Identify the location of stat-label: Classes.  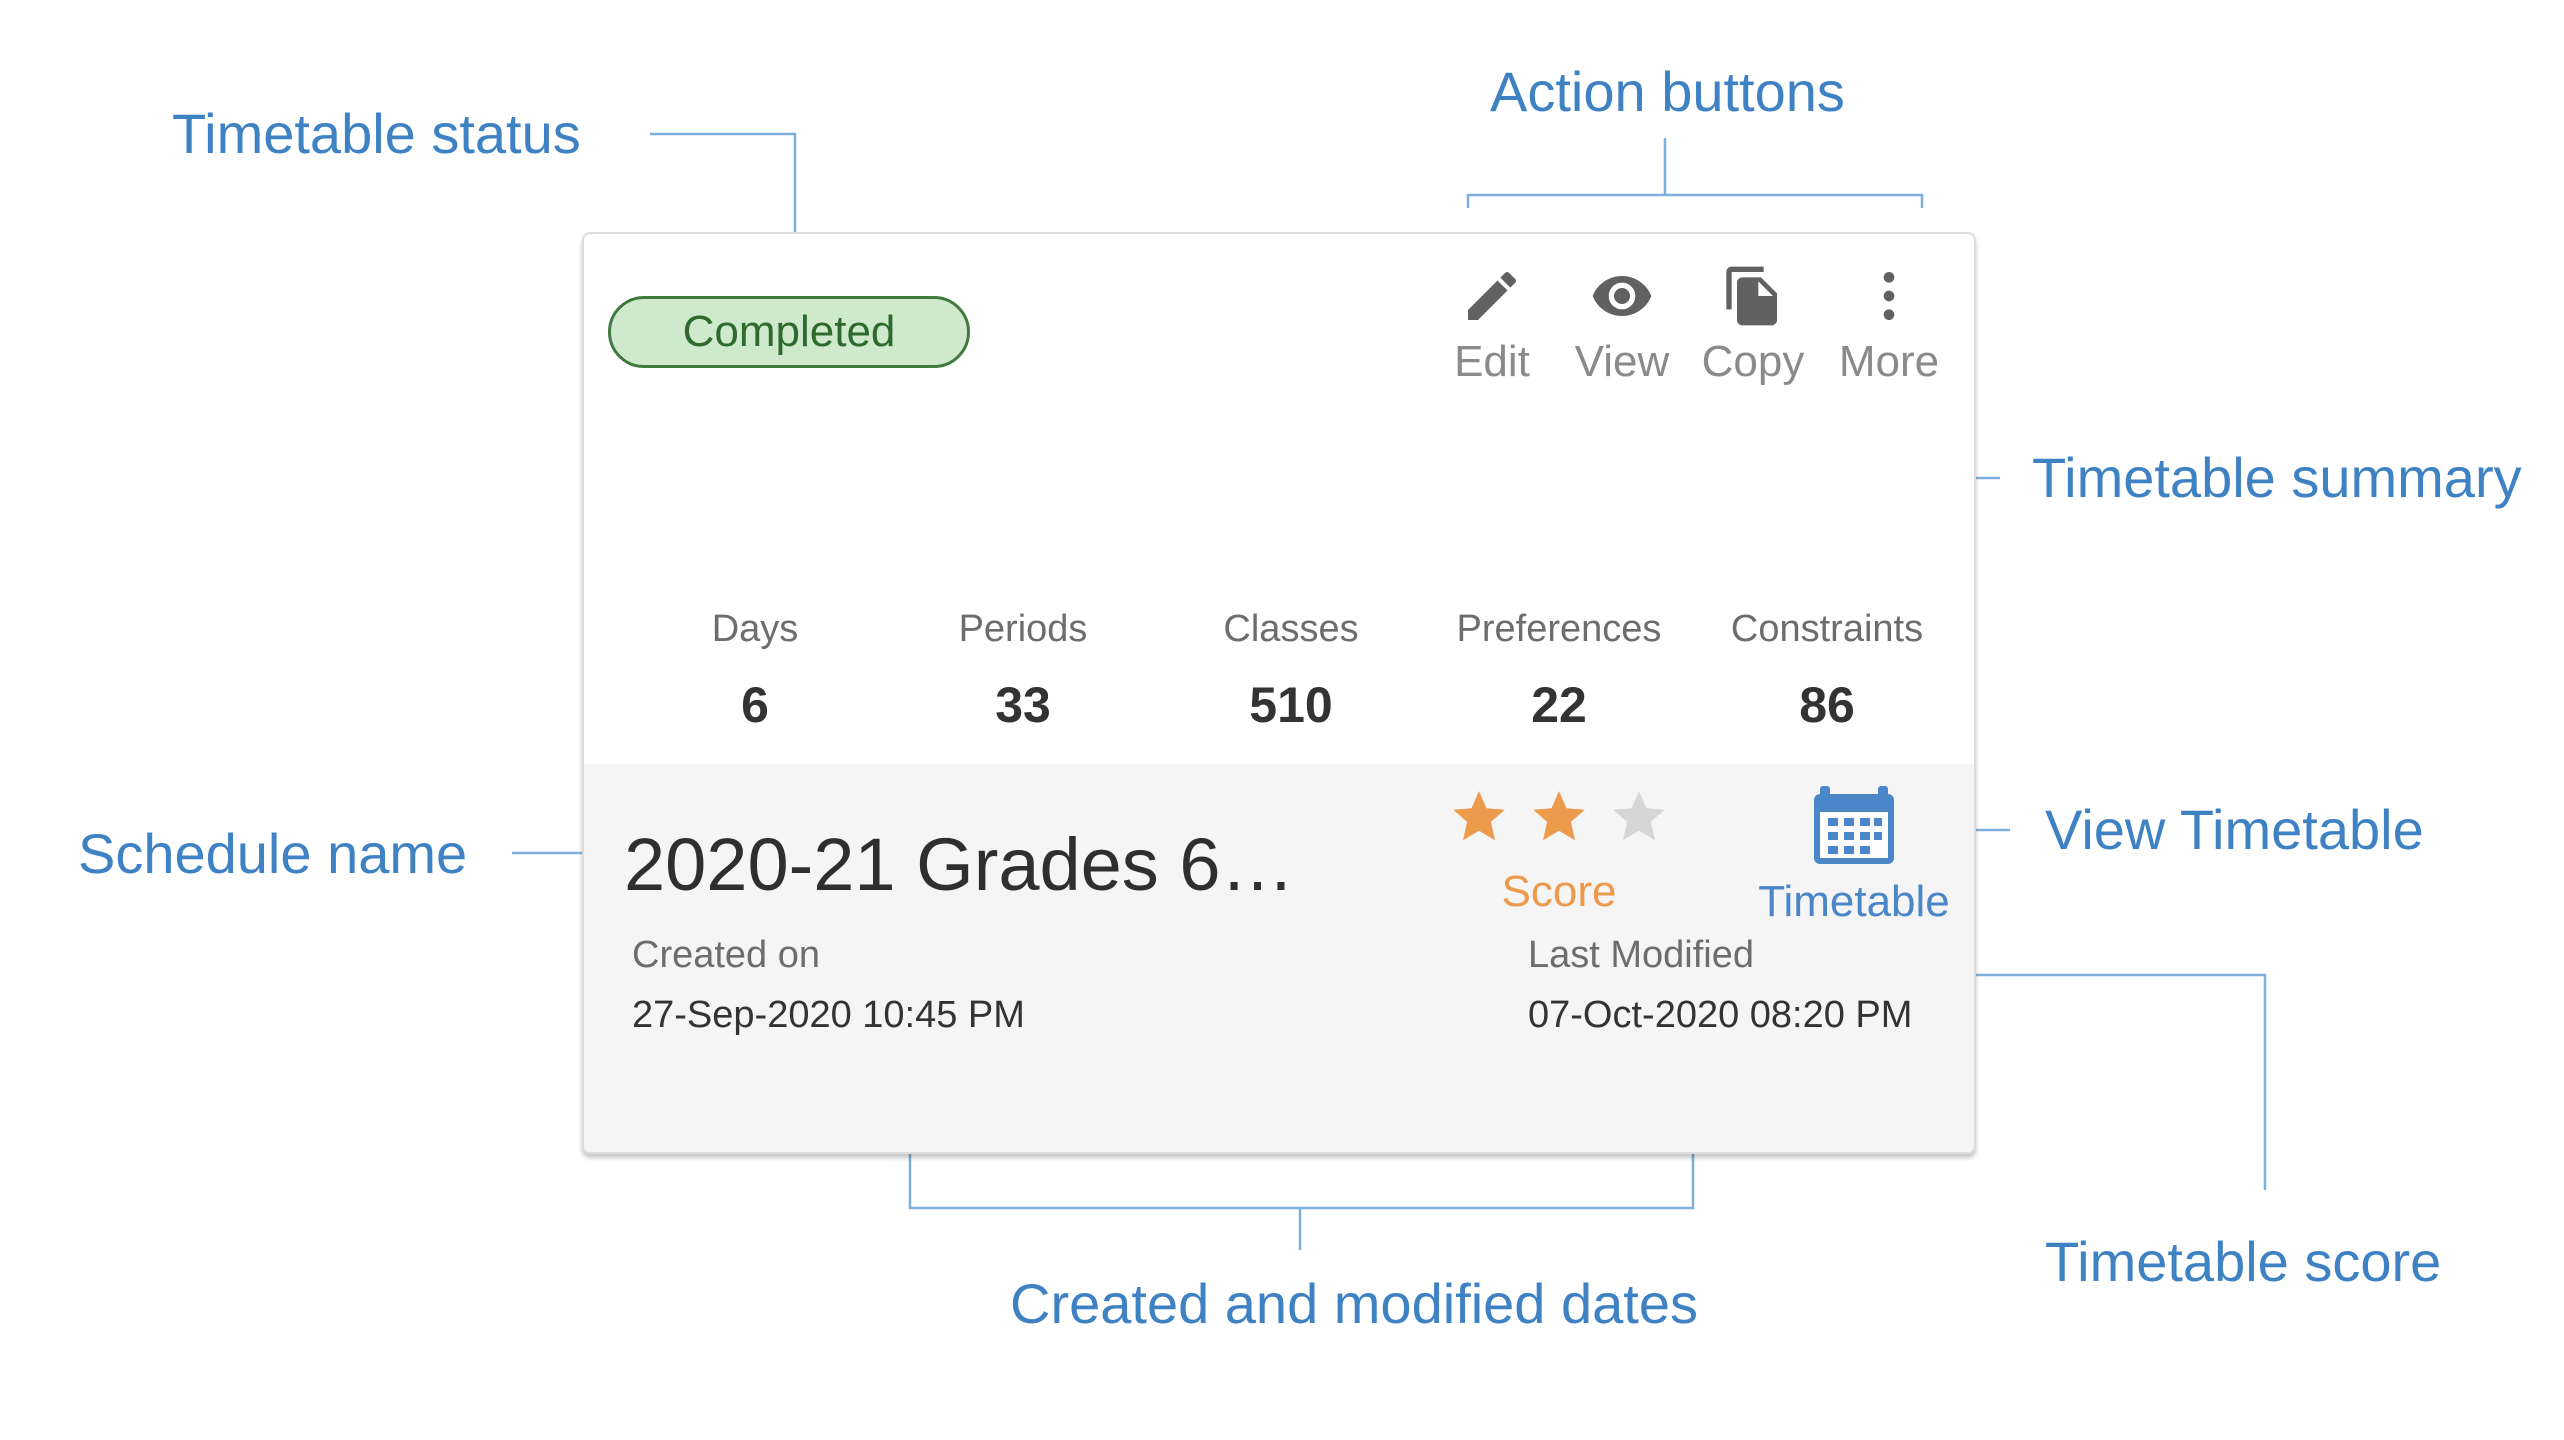
(1291, 629).